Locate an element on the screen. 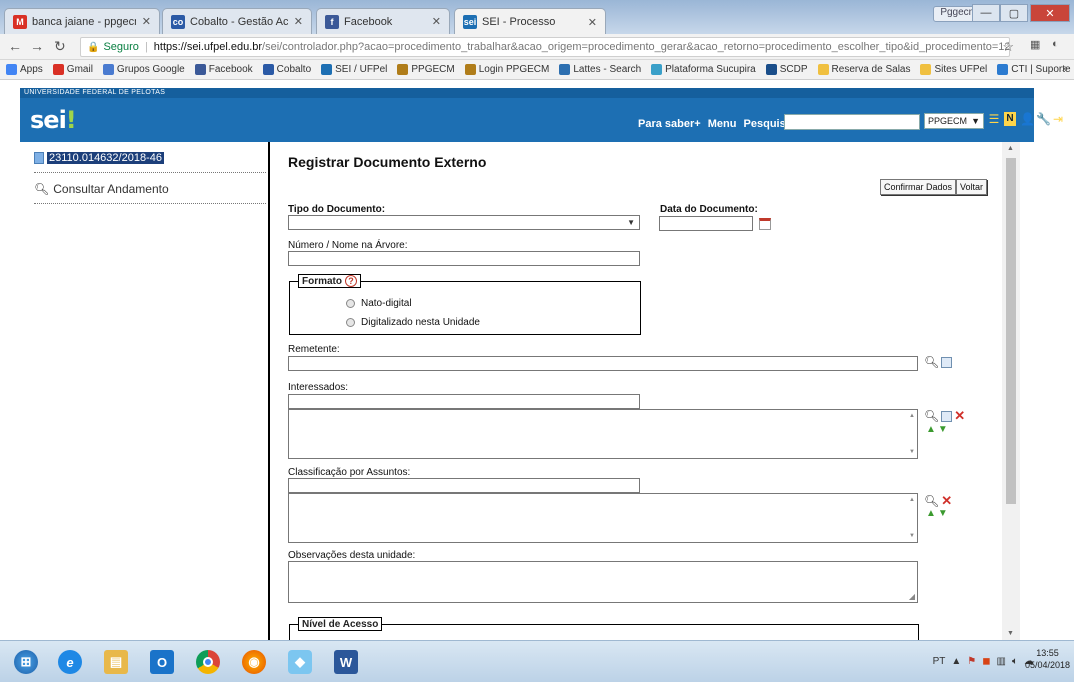  bookmark-item: Plataforma Sucupira is located at coordinates (703, 69).